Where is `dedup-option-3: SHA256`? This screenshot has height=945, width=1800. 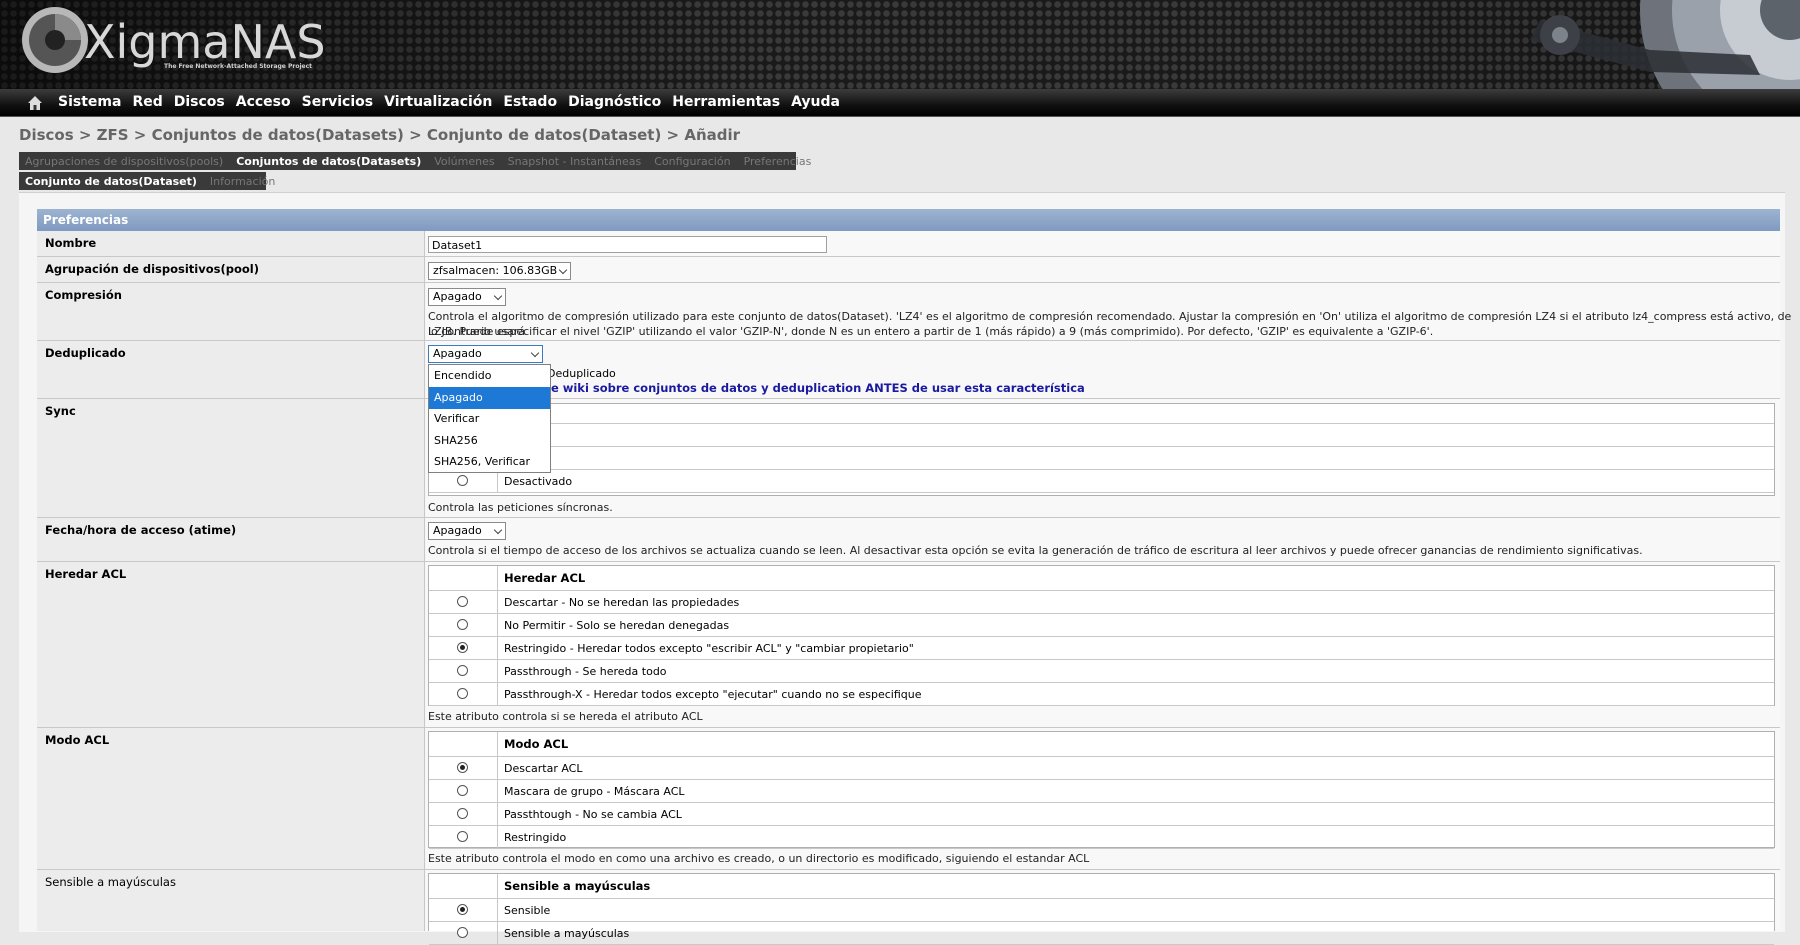 dedup-option-3: SHA256 is located at coordinates (489, 441).